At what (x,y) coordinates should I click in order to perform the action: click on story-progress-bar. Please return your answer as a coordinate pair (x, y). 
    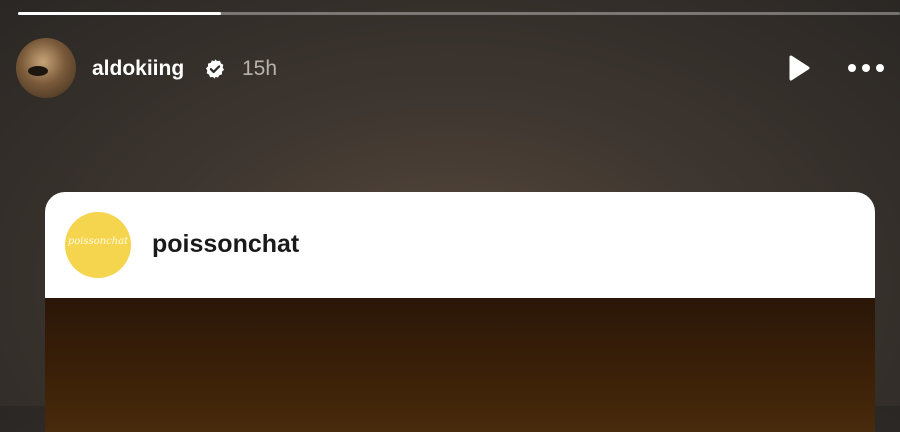
    Looking at the image, I should click on (459, 13).